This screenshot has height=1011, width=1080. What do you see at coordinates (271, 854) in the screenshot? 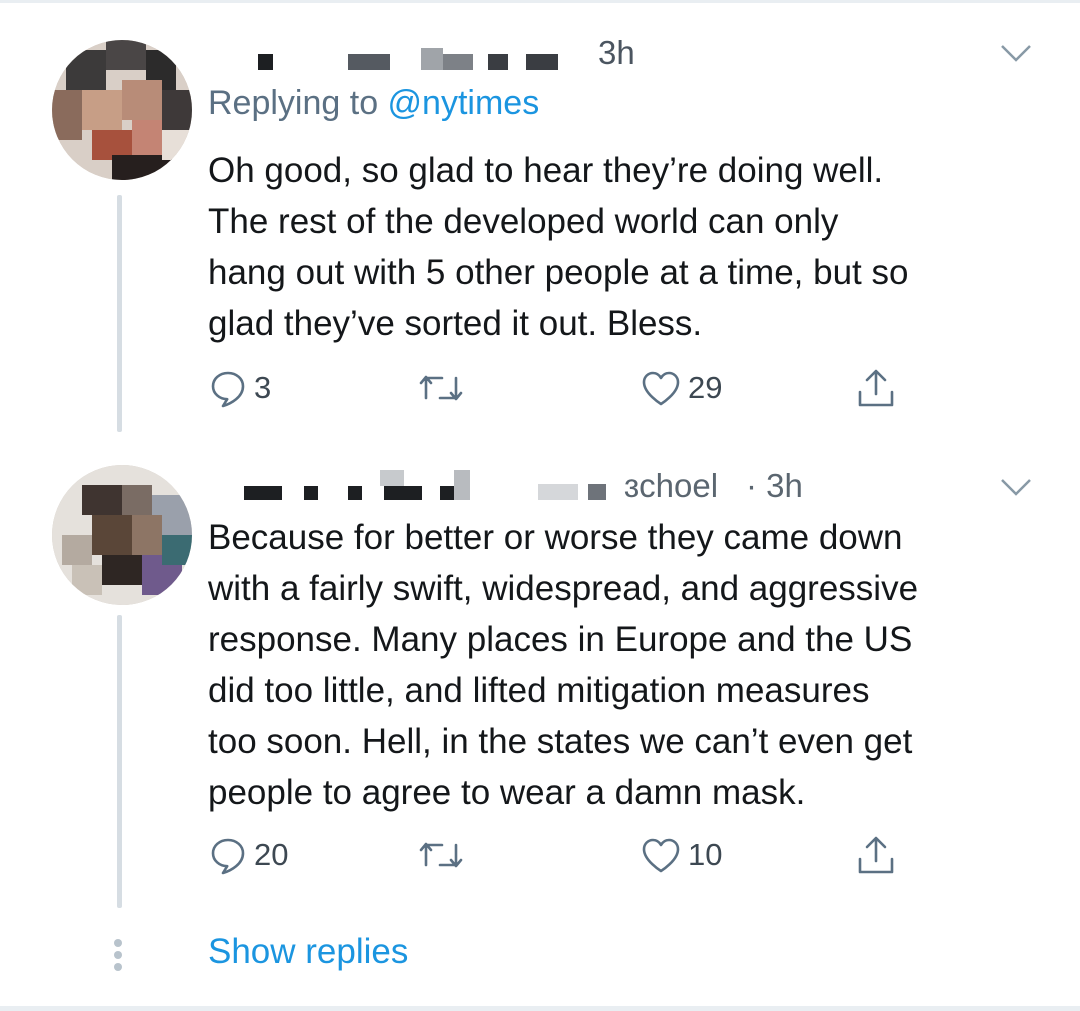
I see `reply-count: 20` at bounding box center [271, 854].